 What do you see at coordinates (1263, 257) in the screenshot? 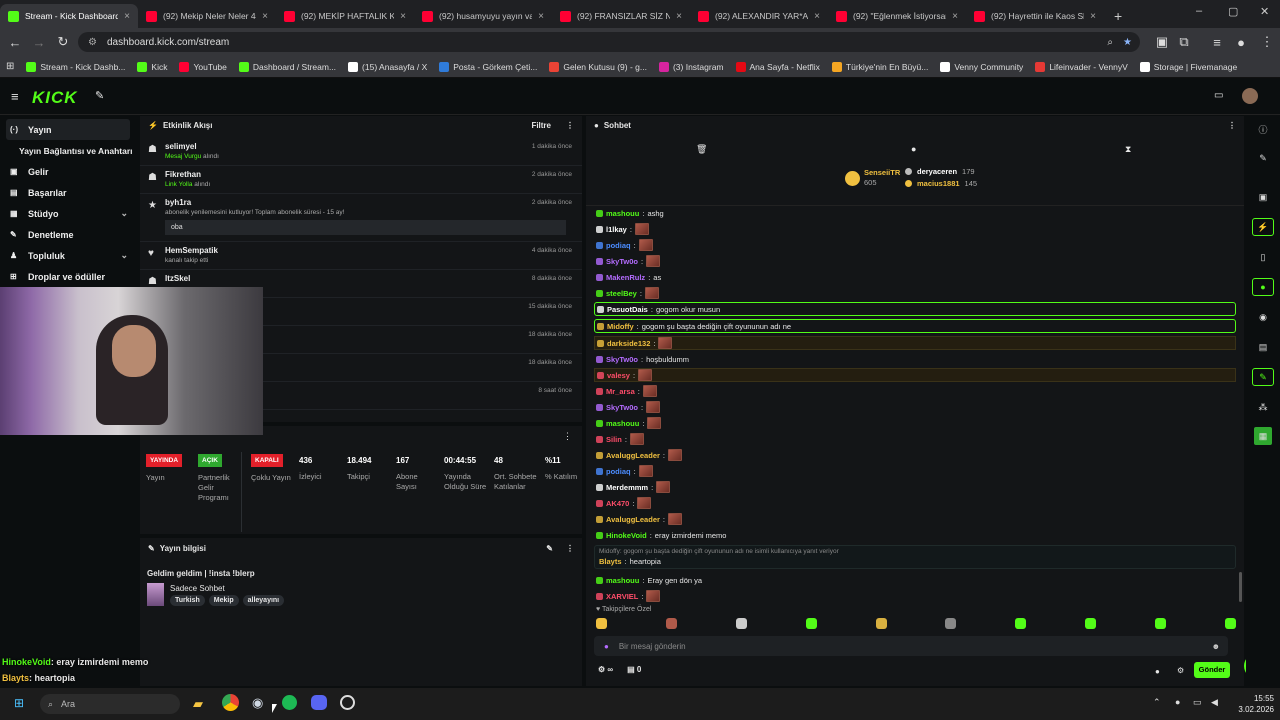
I see `phone-icon: ▯` at bounding box center [1263, 257].